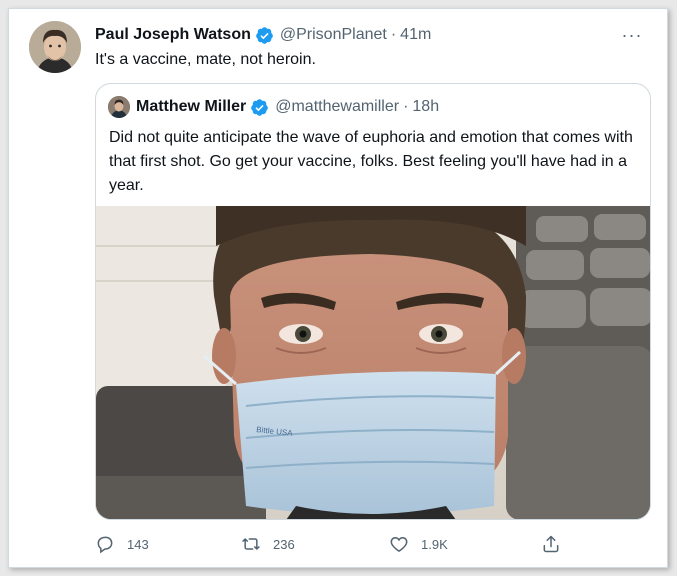 The width and height of the screenshot is (677, 576). What do you see at coordinates (418, 544) in the screenshot?
I see `like-button: 1.9K` at bounding box center [418, 544].